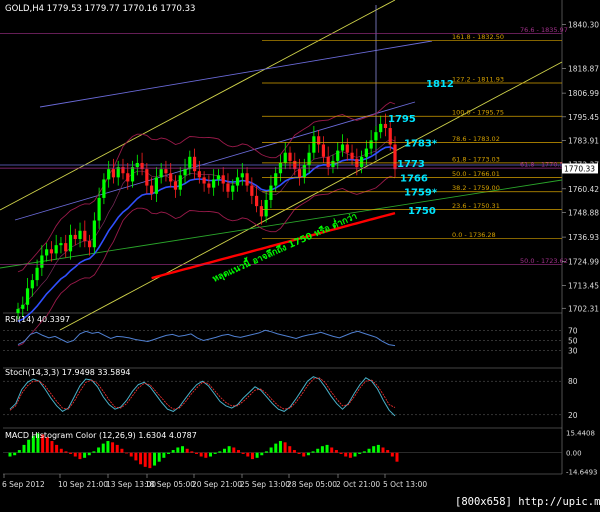 The width and height of the screenshot is (600, 512). What do you see at coordinates (476, 206) in the screenshot?
I see `fib-label: 23.6 - 1750.31` at bounding box center [476, 206].